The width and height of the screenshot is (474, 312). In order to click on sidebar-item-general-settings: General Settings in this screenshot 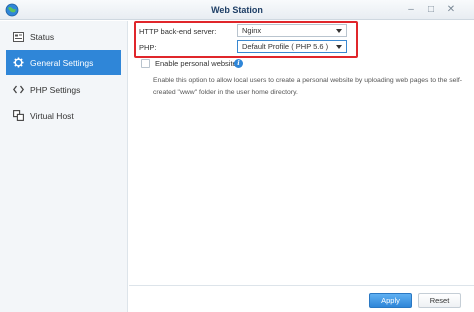, I will do `click(63, 62)`.